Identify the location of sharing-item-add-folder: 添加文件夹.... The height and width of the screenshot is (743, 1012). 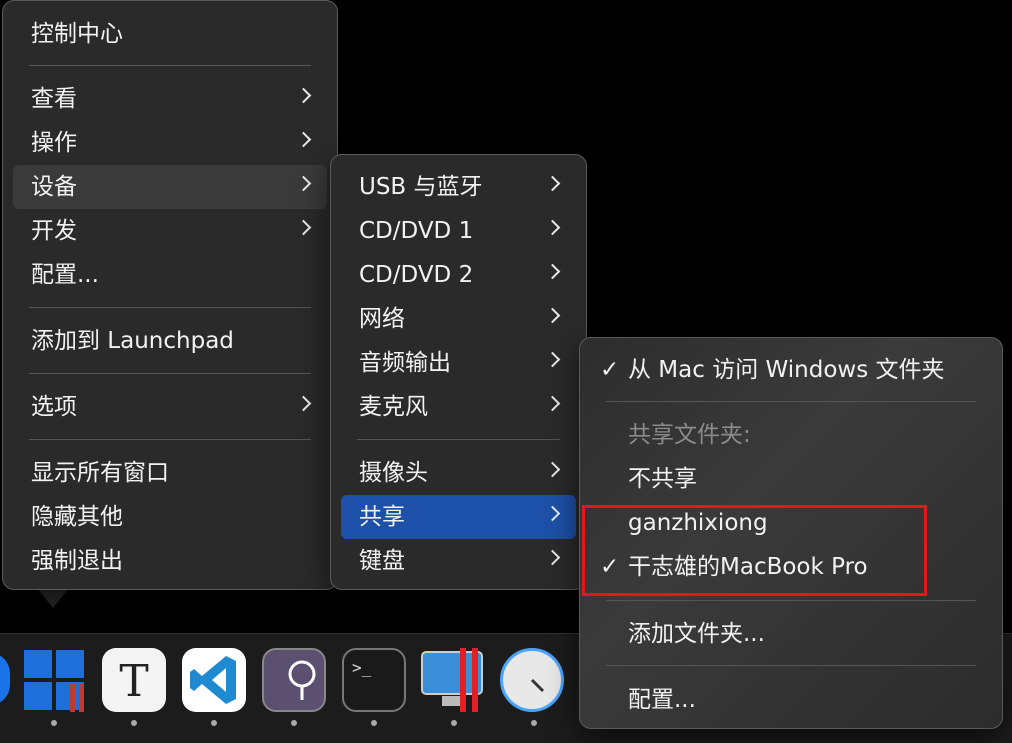
(791, 634).